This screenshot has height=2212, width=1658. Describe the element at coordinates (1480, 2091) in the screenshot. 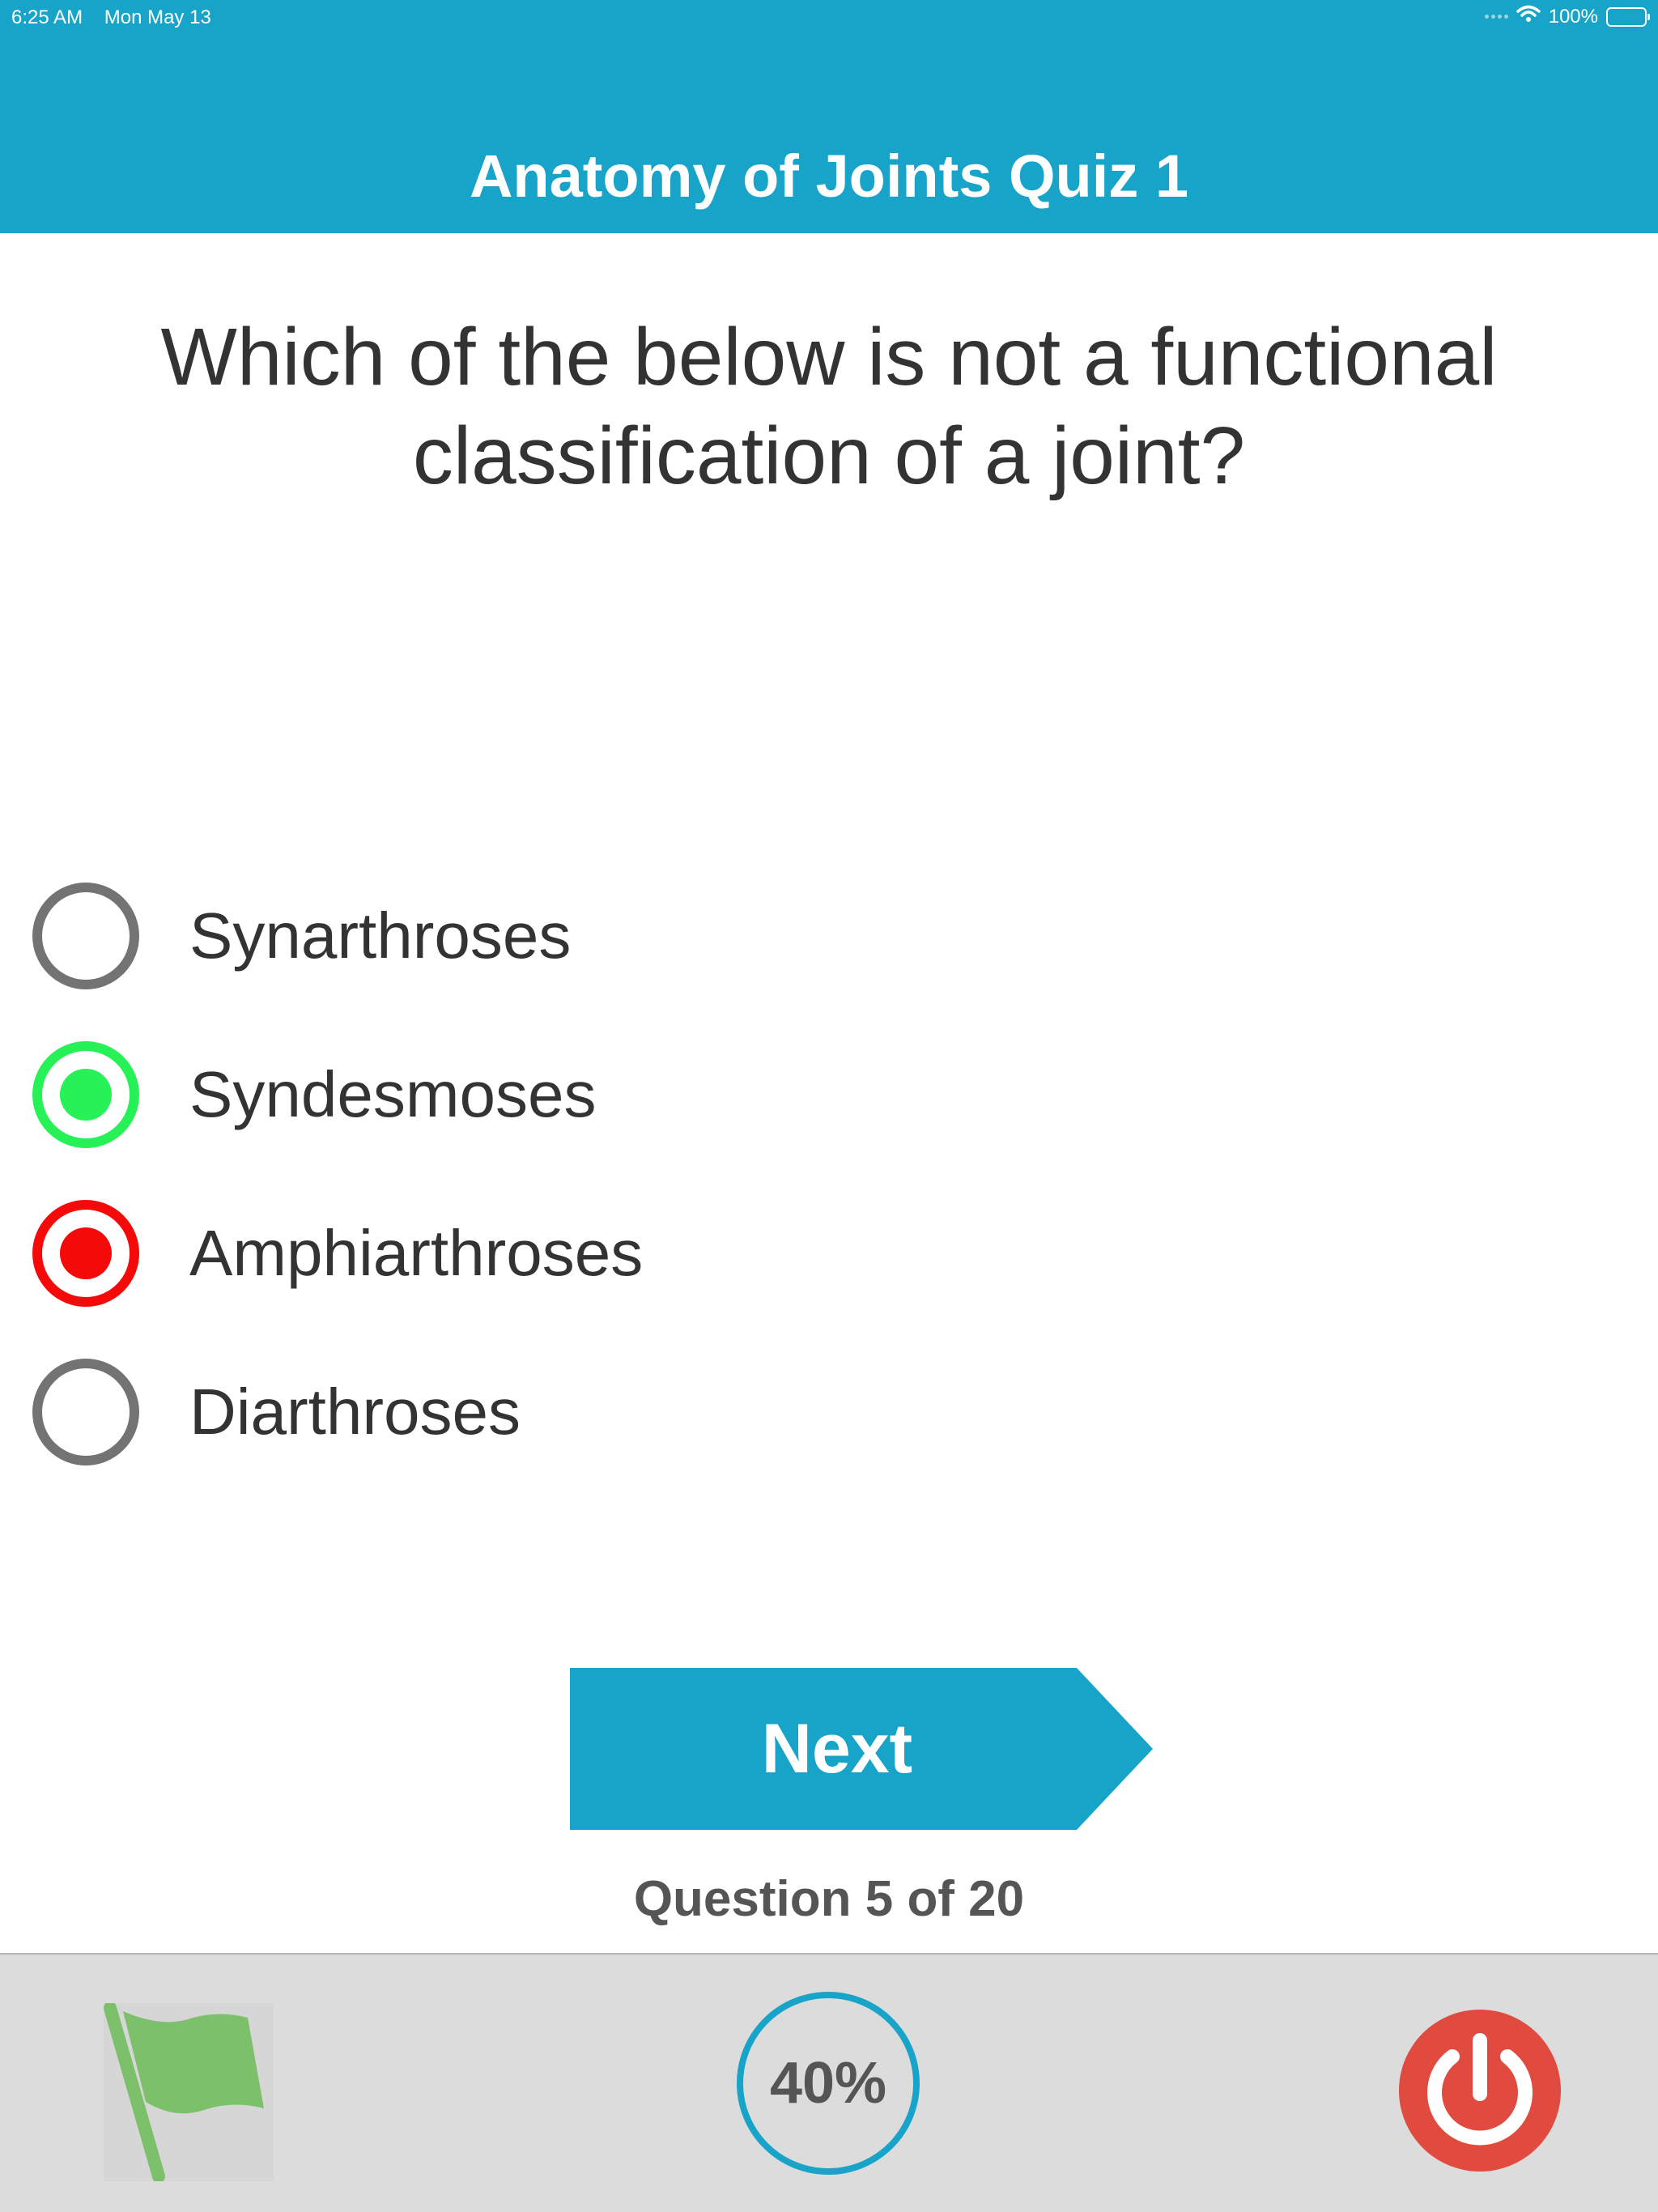

I see `power-icon` at that location.